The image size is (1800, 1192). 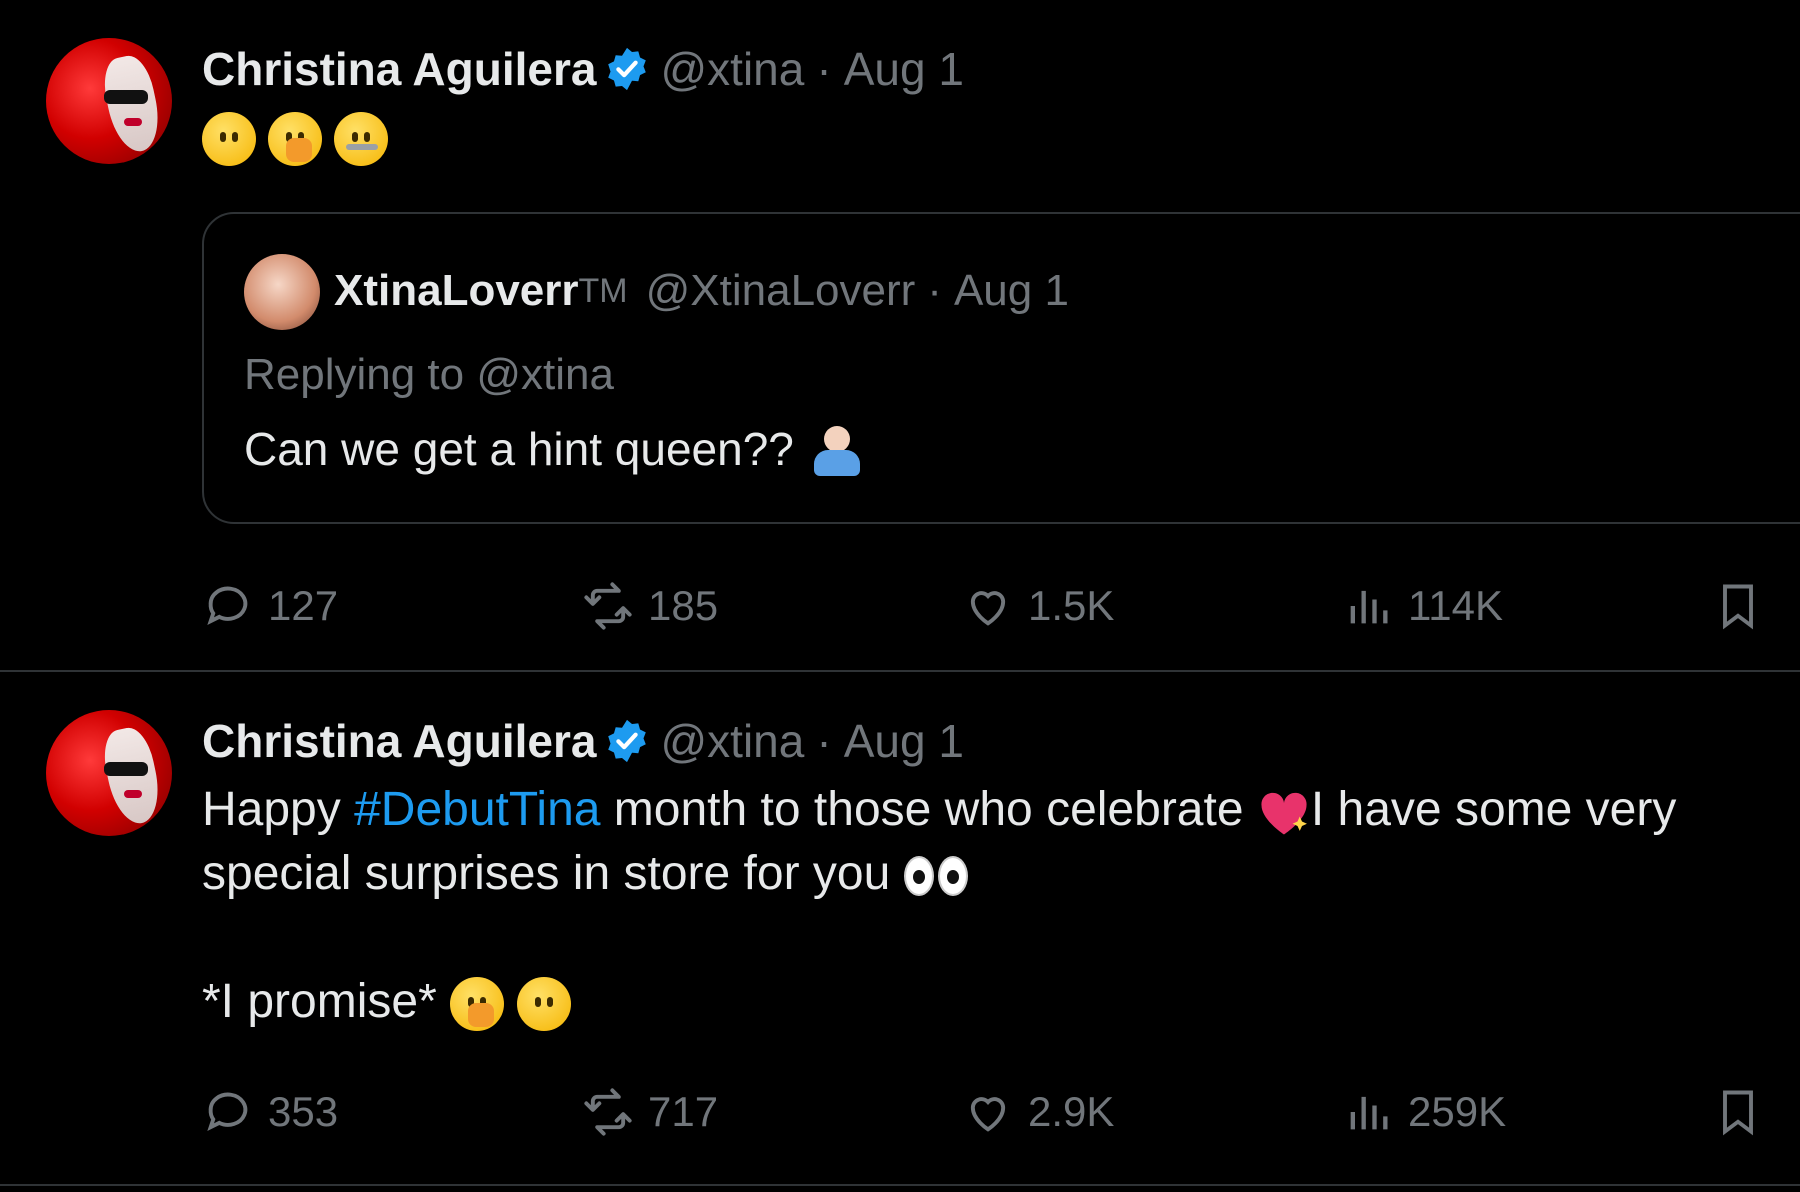 What do you see at coordinates (935, 876) in the screenshot?
I see `eyes-emoji` at bounding box center [935, 876].